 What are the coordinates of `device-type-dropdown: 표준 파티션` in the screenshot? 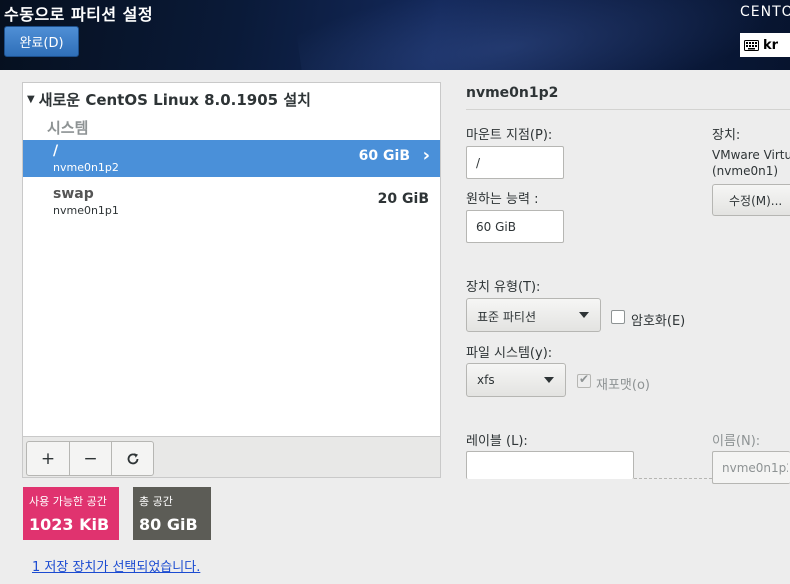 It's located at (533, 315).